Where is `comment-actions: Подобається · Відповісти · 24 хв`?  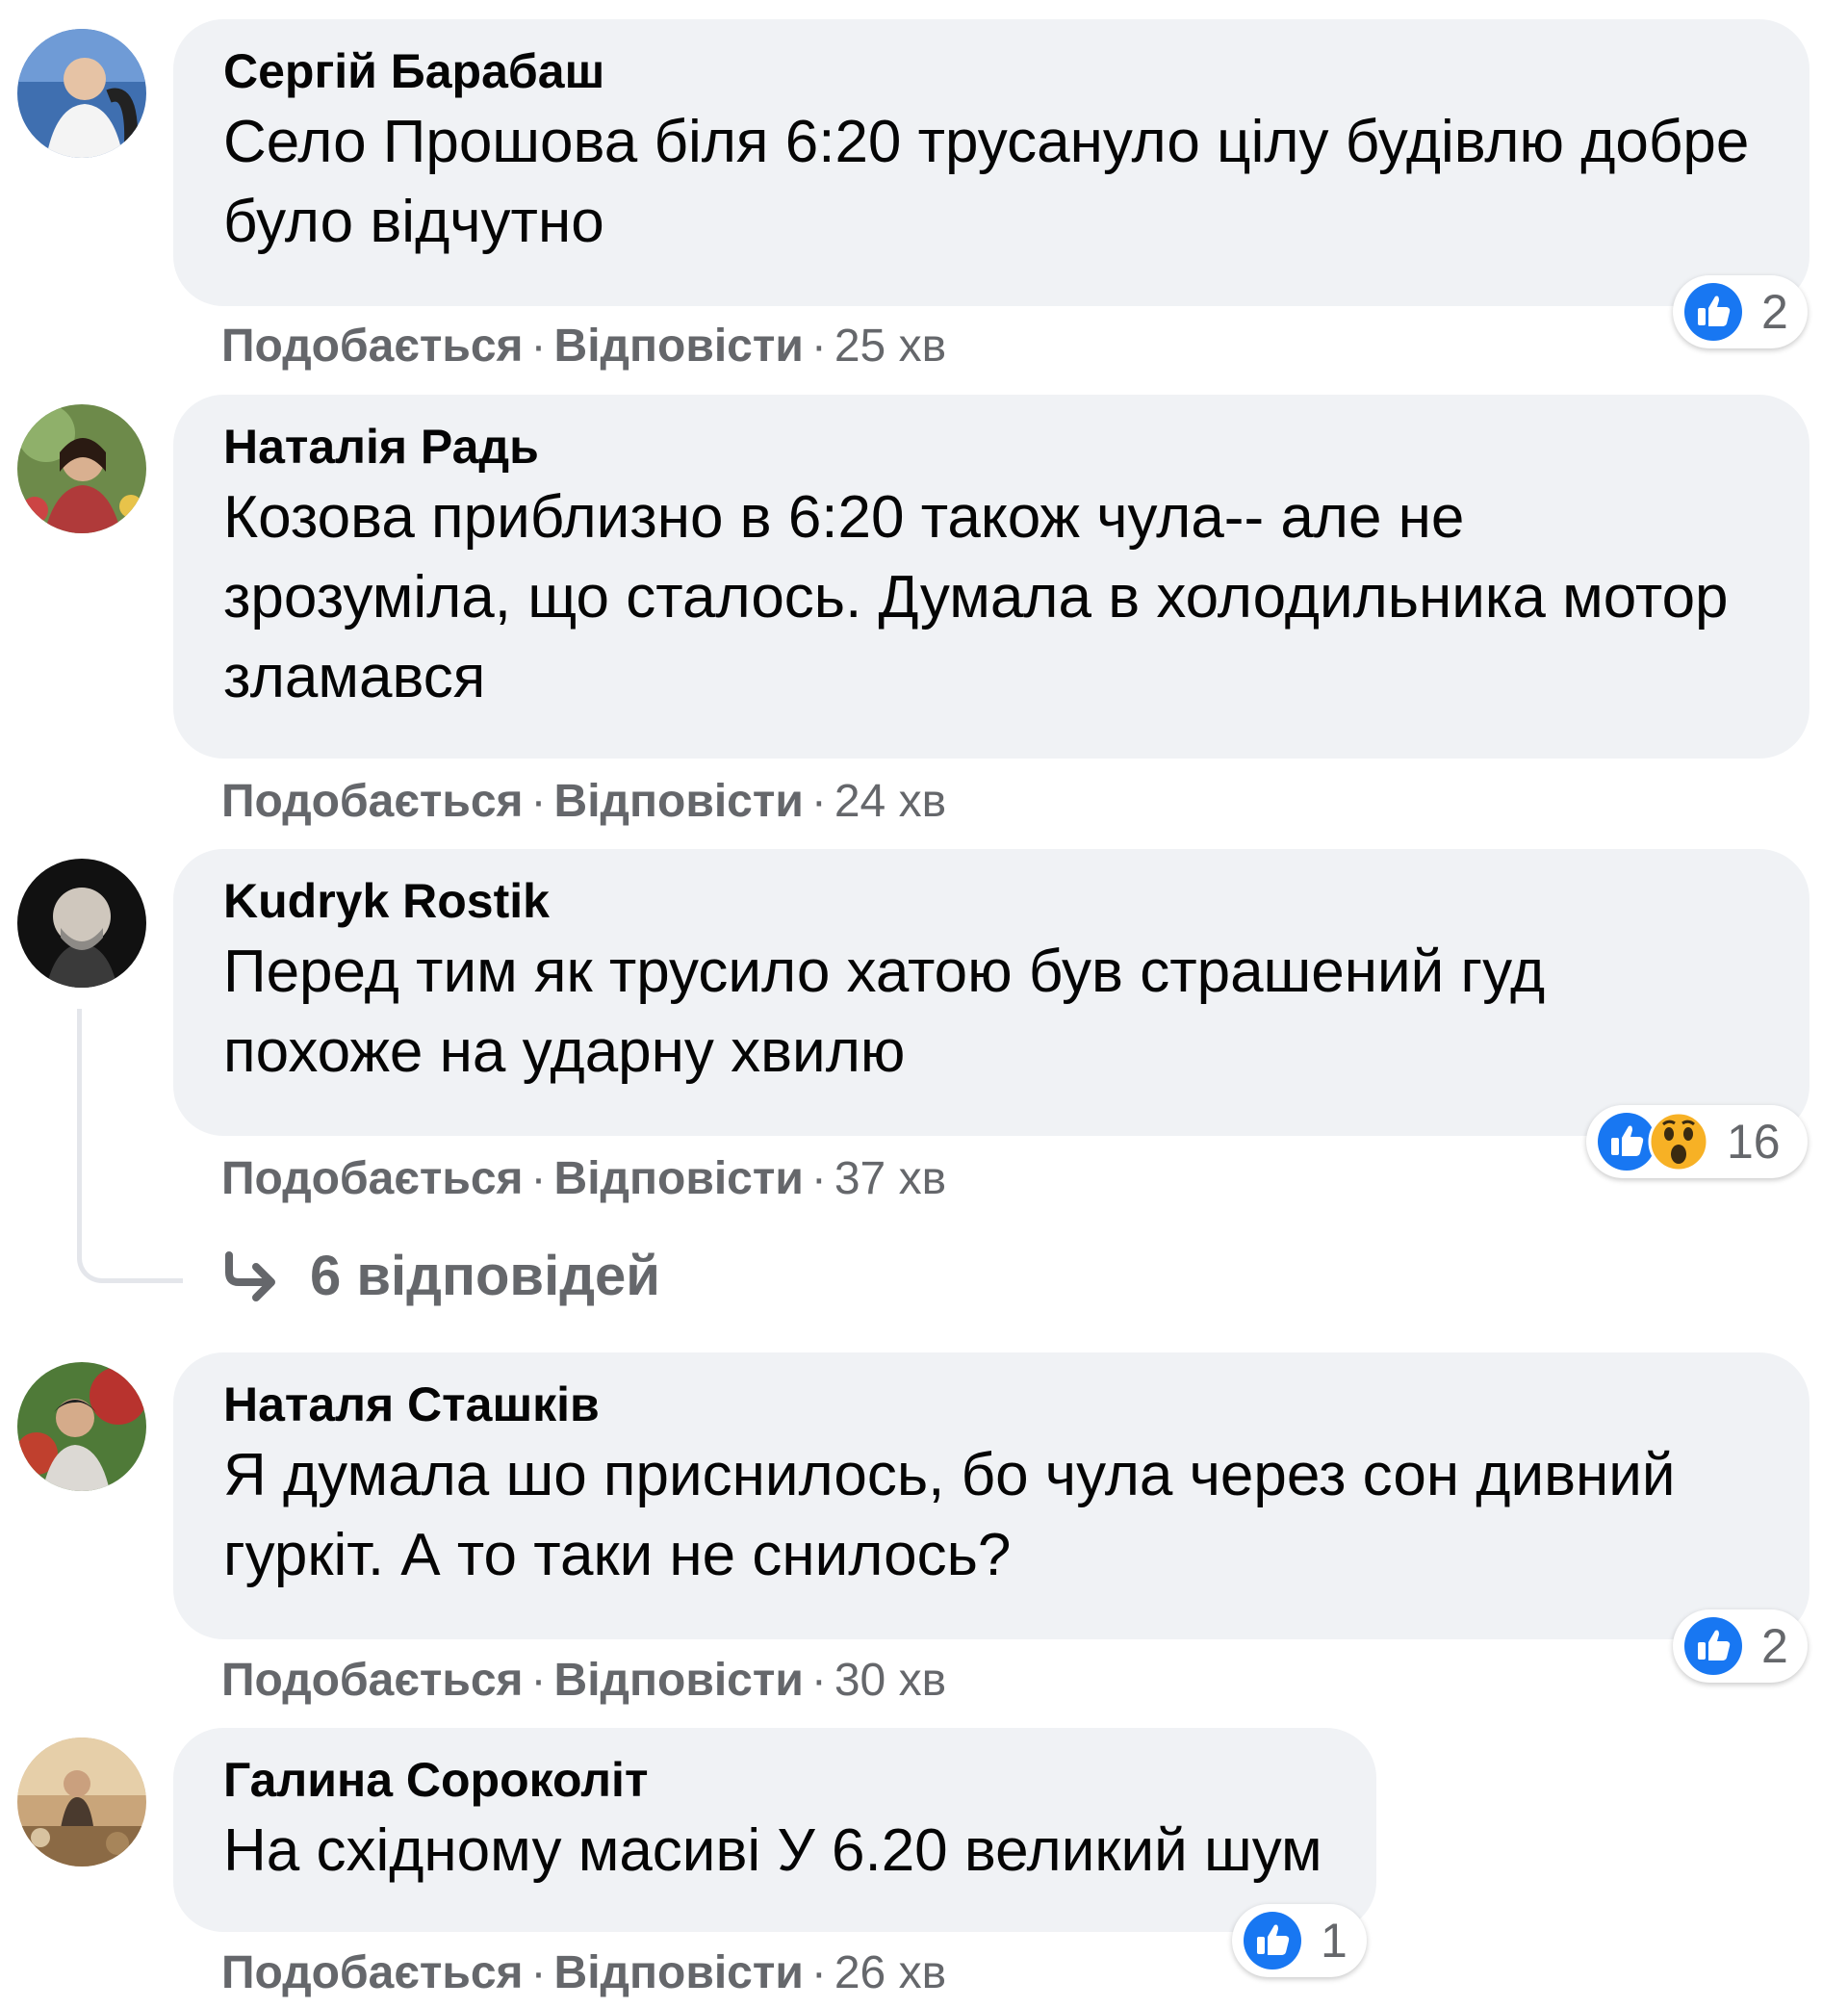 comment-actions: Подобається · Відповісти · 24 хв is located at coordinates (584, 801).